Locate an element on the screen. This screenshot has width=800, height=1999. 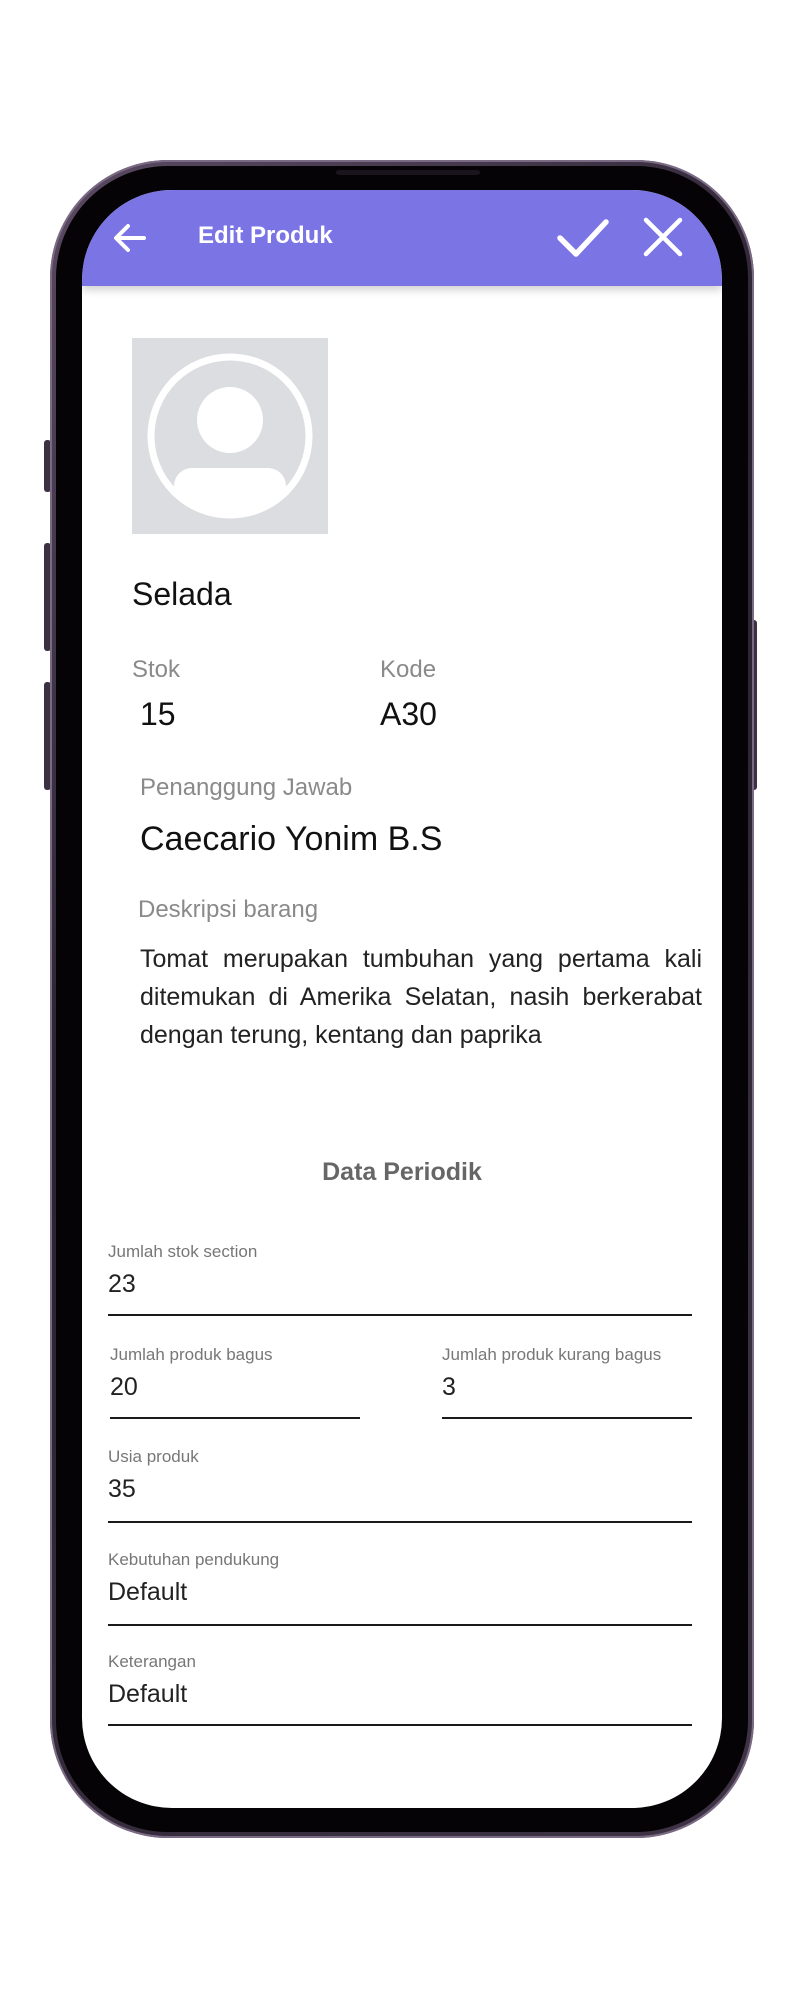
page-title: Edit Produk is located at coordinates (265, 235).